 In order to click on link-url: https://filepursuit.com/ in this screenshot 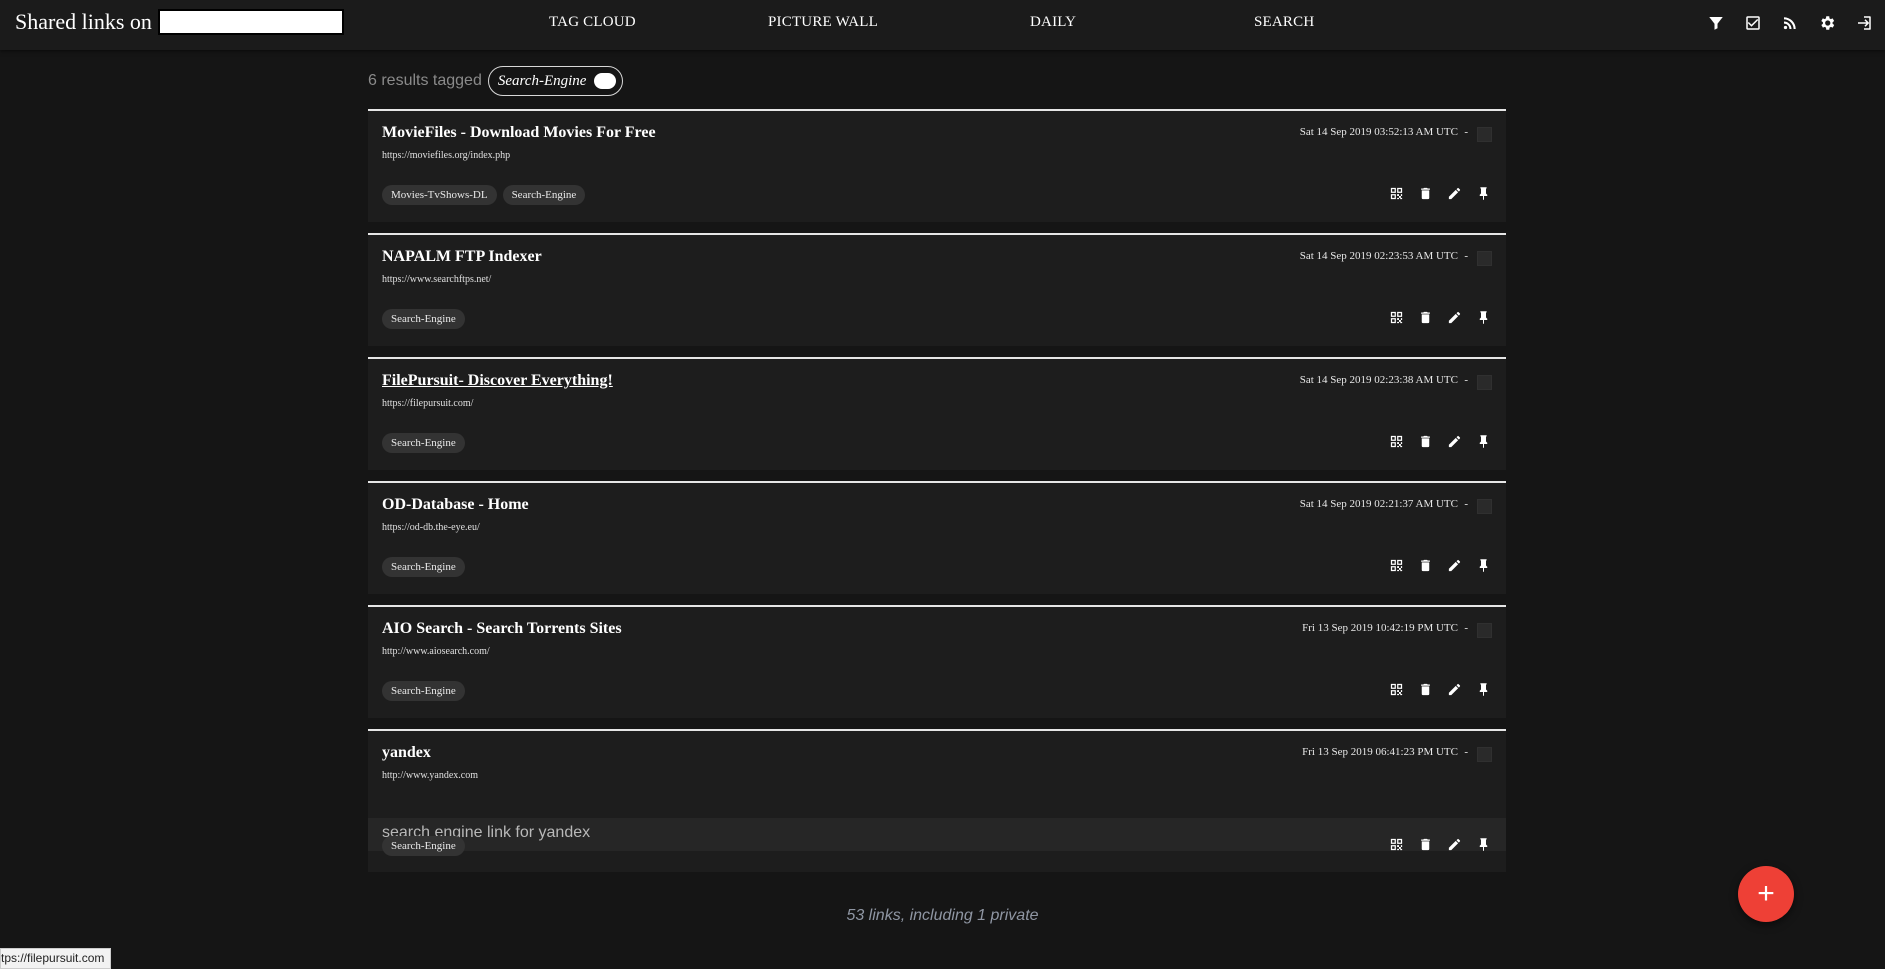, I will do `click(428, 403)`.